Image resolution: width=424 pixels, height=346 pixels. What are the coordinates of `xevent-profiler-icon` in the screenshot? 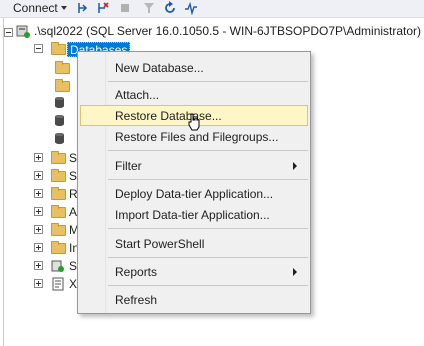 It's located at (58, 284).